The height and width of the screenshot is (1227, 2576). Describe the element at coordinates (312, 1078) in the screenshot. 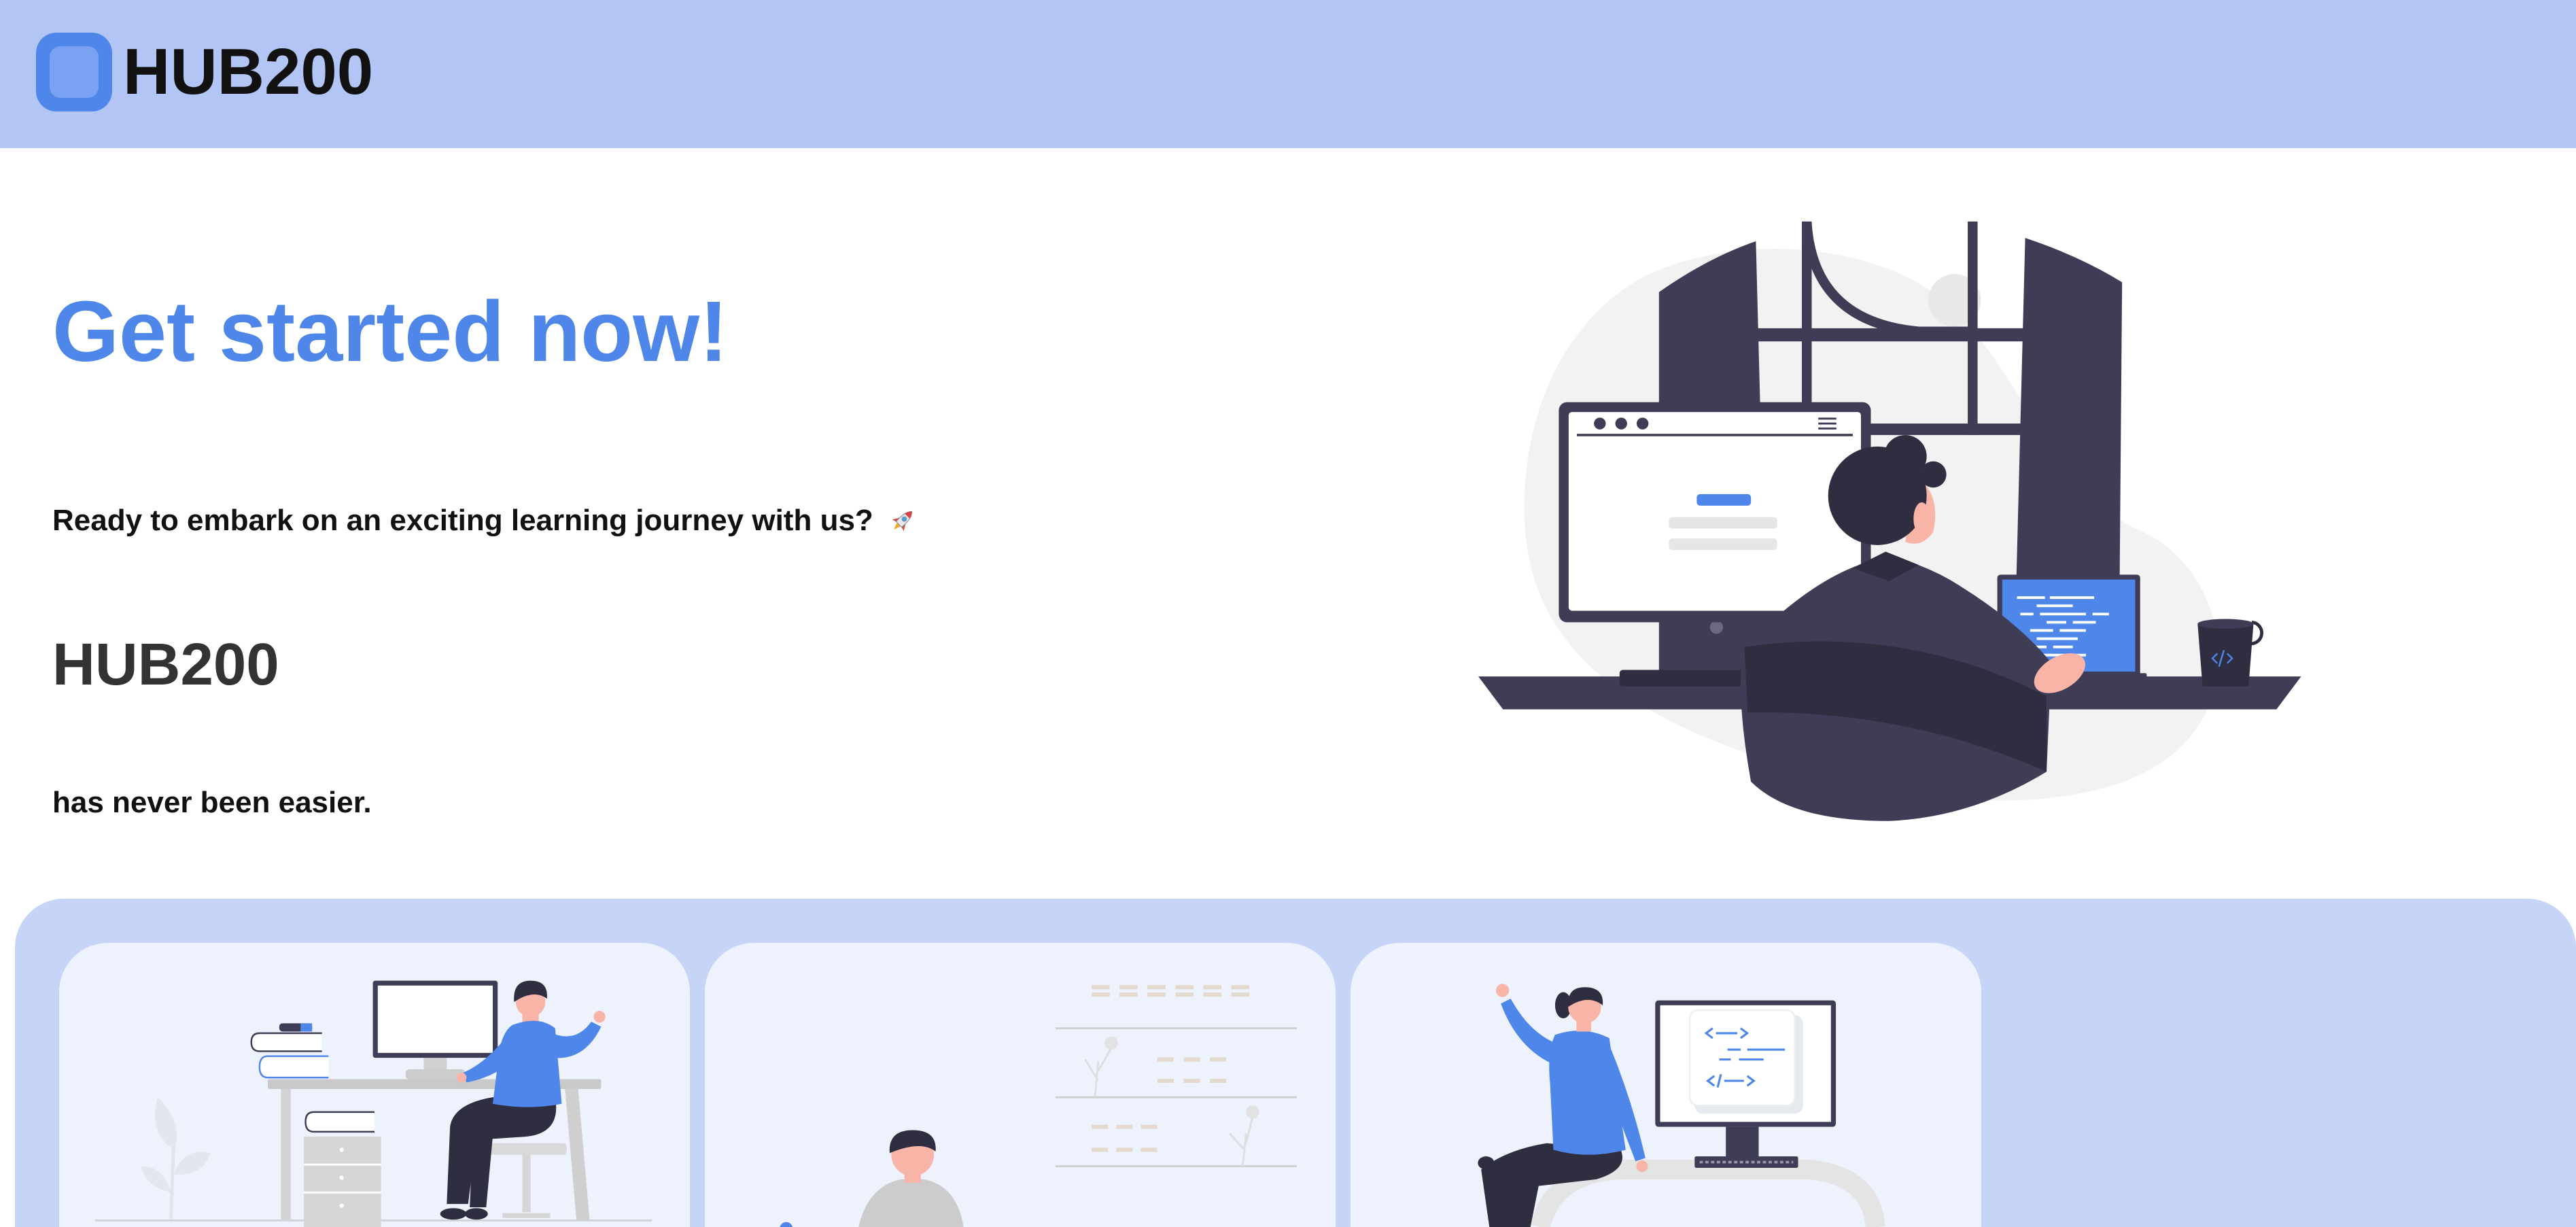

I see `book-stack` at that location.